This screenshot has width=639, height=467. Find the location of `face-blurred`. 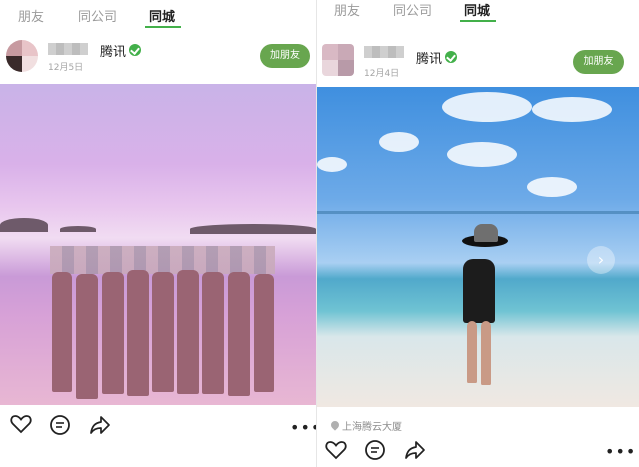

face-blurred is located at coordinates (486, 233).